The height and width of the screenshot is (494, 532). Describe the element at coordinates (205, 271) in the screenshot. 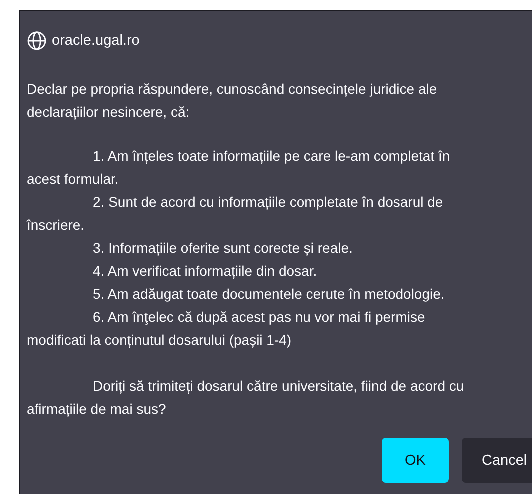

I see `statement-text: 4. Am verificat informațiile din dosar.` at that location.